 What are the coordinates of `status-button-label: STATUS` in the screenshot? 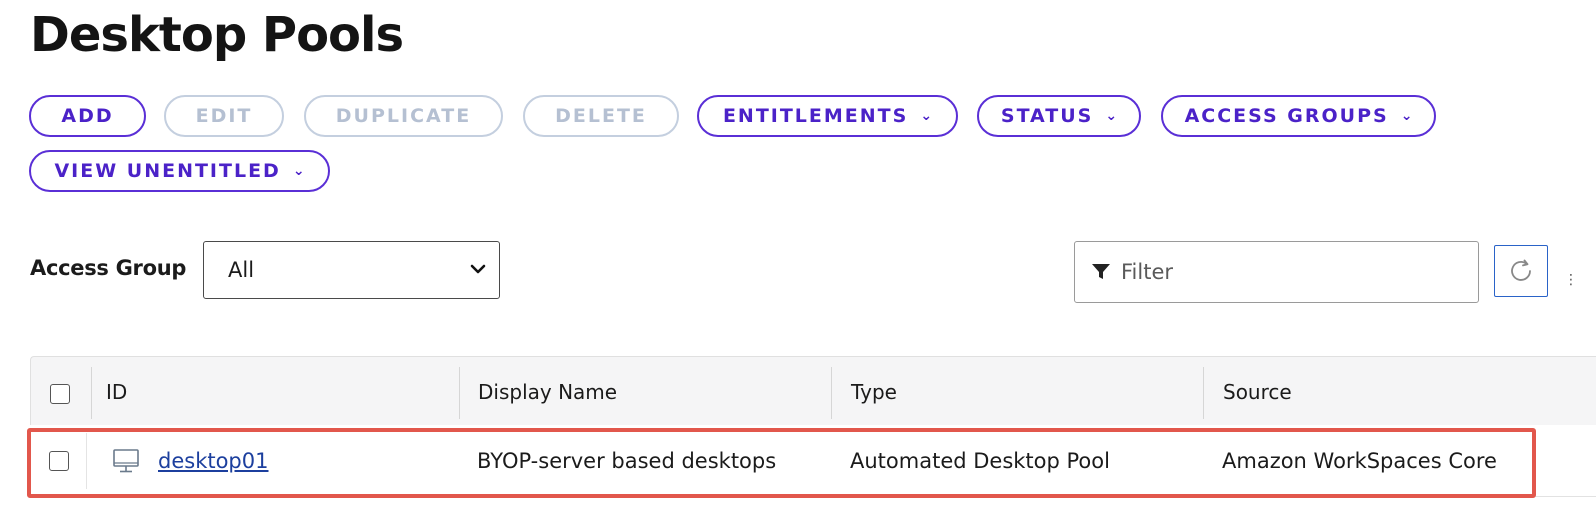 It's located at (1047, 116).